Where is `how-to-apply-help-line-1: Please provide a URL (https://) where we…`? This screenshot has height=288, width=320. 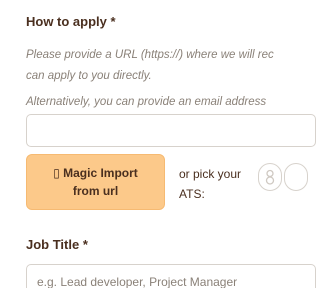 how-to-apply-help-line-1: Please provide a URL (https://) where we… is located at coordinates (150, 55).